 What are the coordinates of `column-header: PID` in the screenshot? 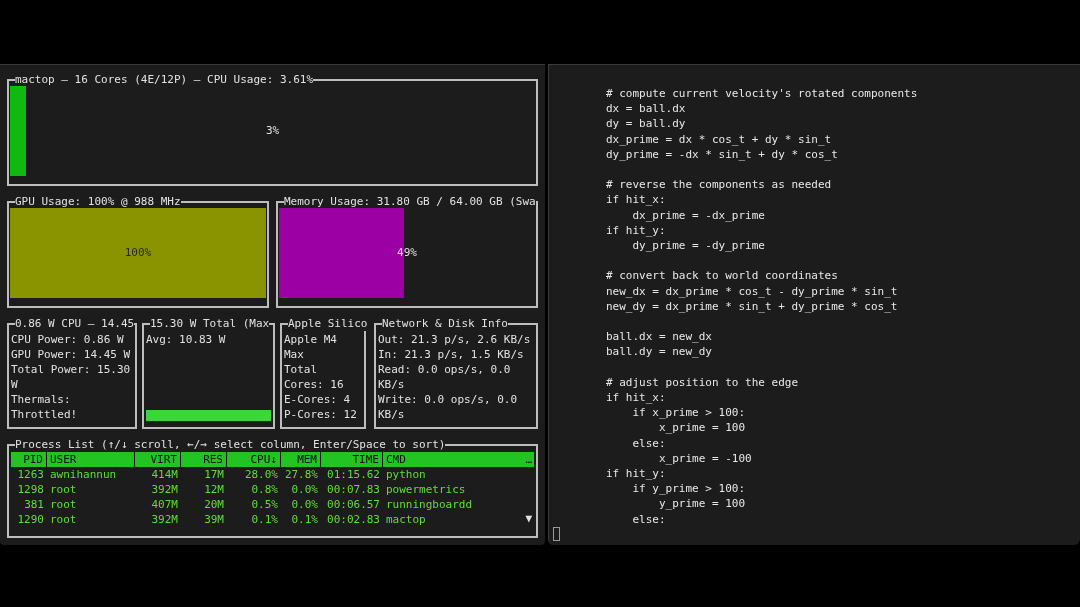 It's located at (29, 459).